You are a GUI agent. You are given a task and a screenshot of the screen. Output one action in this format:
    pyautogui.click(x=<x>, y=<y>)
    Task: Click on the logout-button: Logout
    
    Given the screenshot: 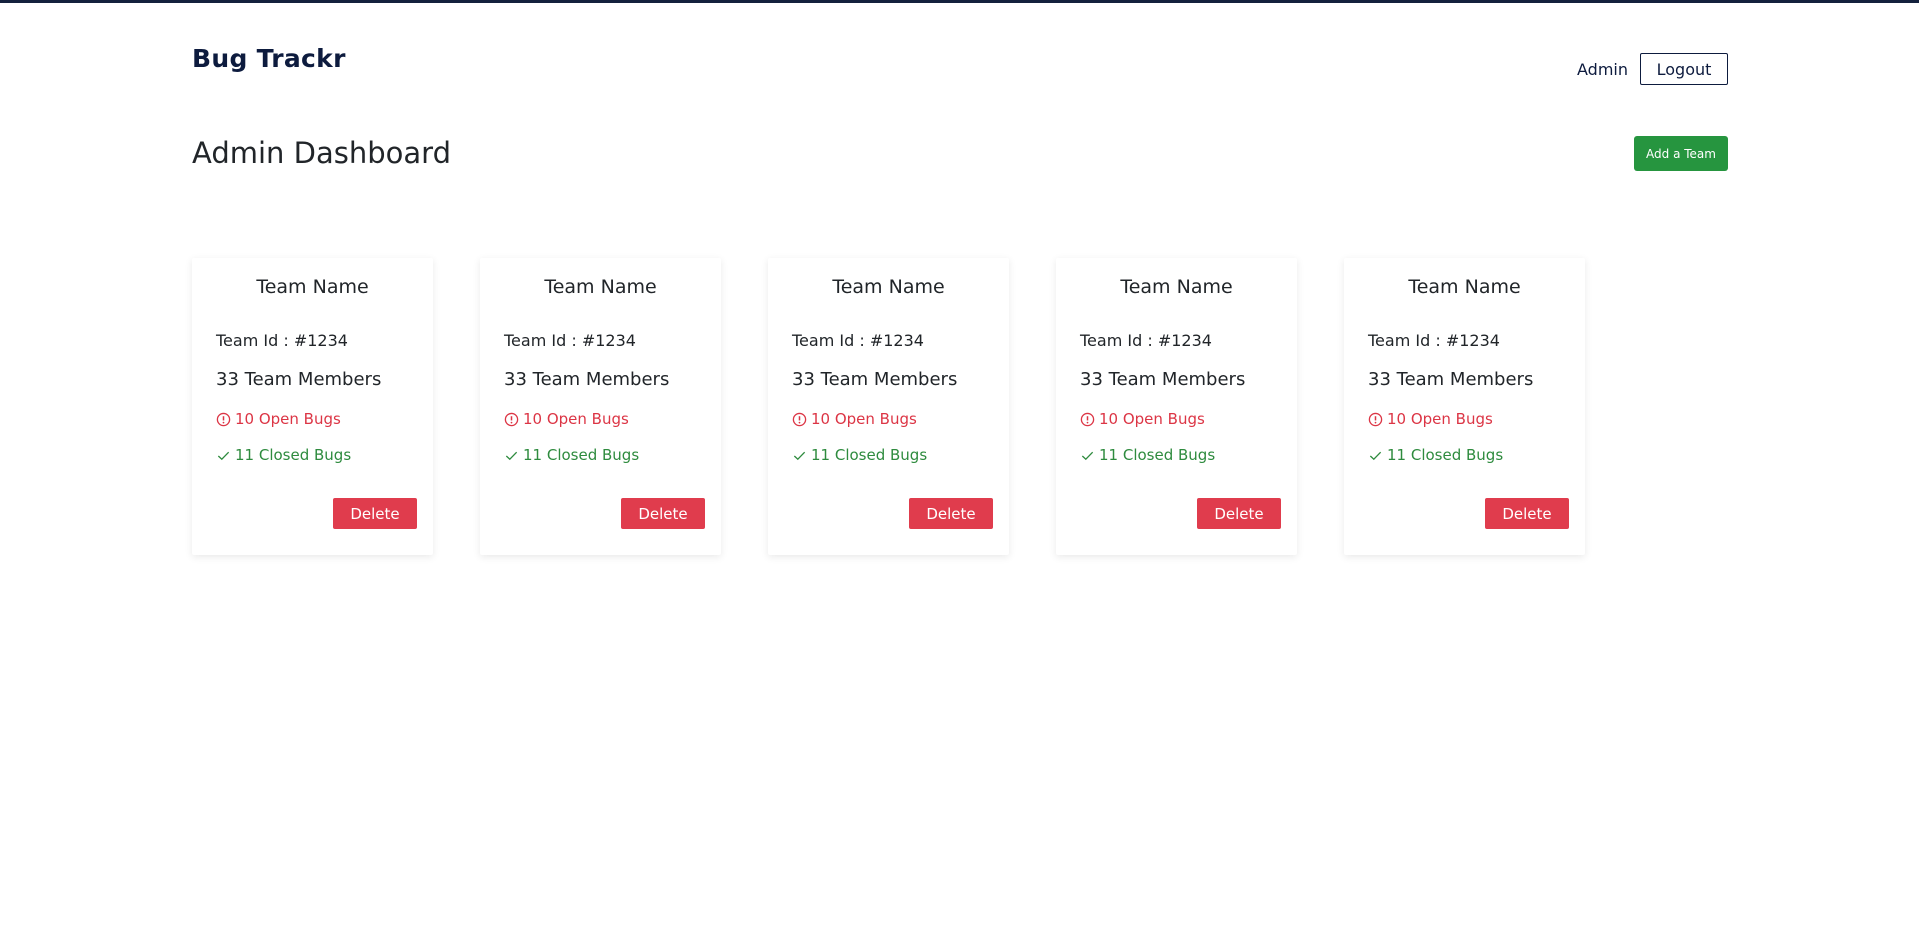 What is the action you would take?
    pyautogui.click(x=1684, y=69)
    